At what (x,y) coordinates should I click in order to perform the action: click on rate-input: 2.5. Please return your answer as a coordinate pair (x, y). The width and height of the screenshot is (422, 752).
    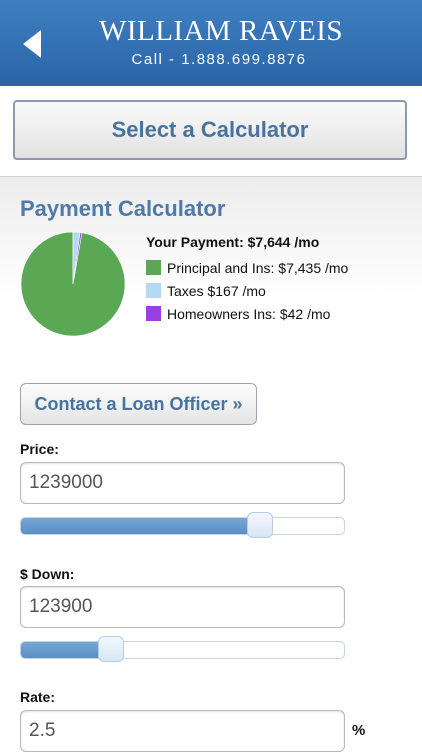
    Looking at the image, I should click on (182, 731).